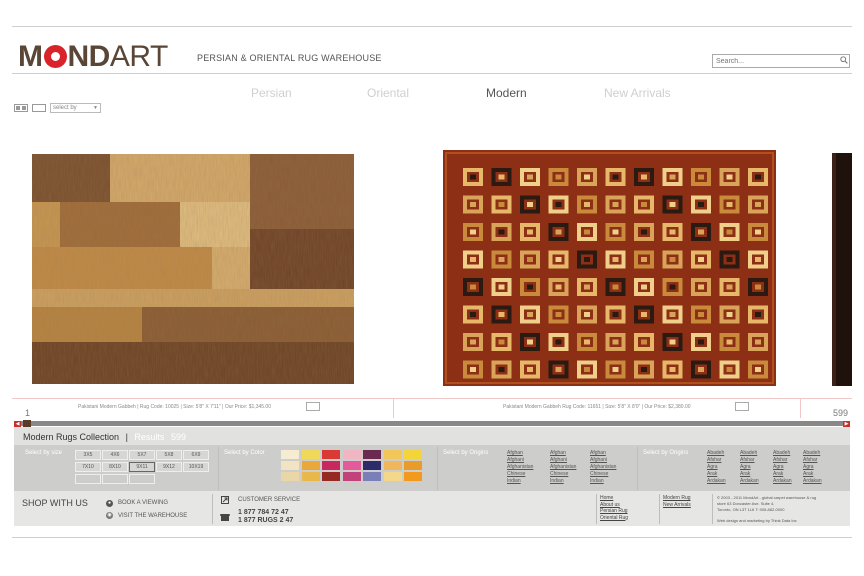  What do you see at coordinates (196, 467) in the screenshot?
I see `size-option: 10X19` at bounding box center [196, 467].